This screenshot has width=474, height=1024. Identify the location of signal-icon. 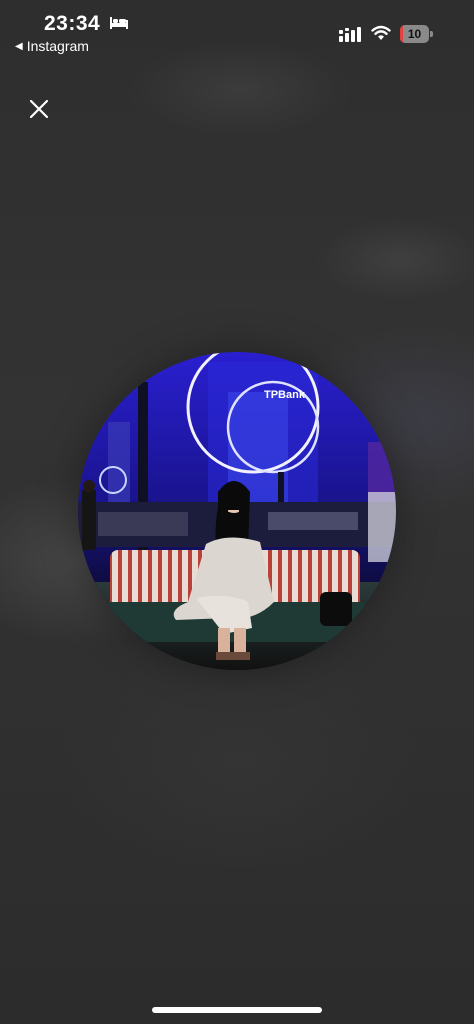
(350, 34).